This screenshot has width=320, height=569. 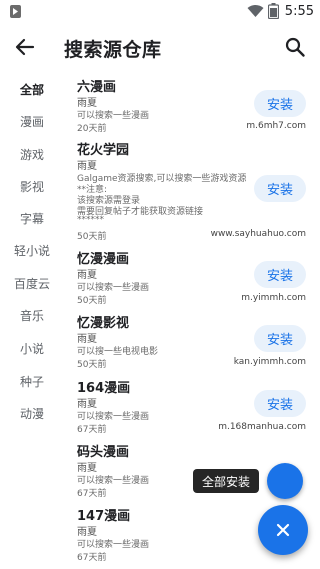 I want to click on sidebar-item-anime: 动漫, so click(x=32, y=413).